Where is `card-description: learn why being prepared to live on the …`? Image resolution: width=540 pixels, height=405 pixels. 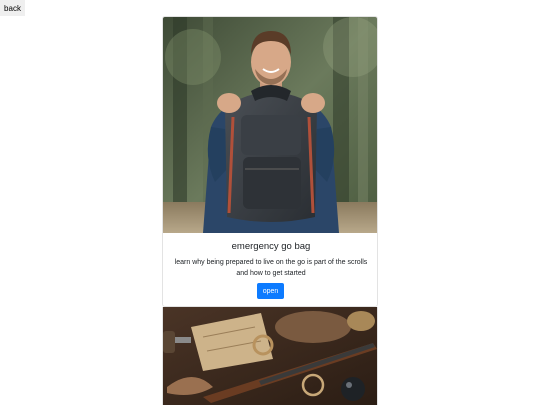 card-description: learn why being prepared to live on the … is located at coordinates (271, 268).